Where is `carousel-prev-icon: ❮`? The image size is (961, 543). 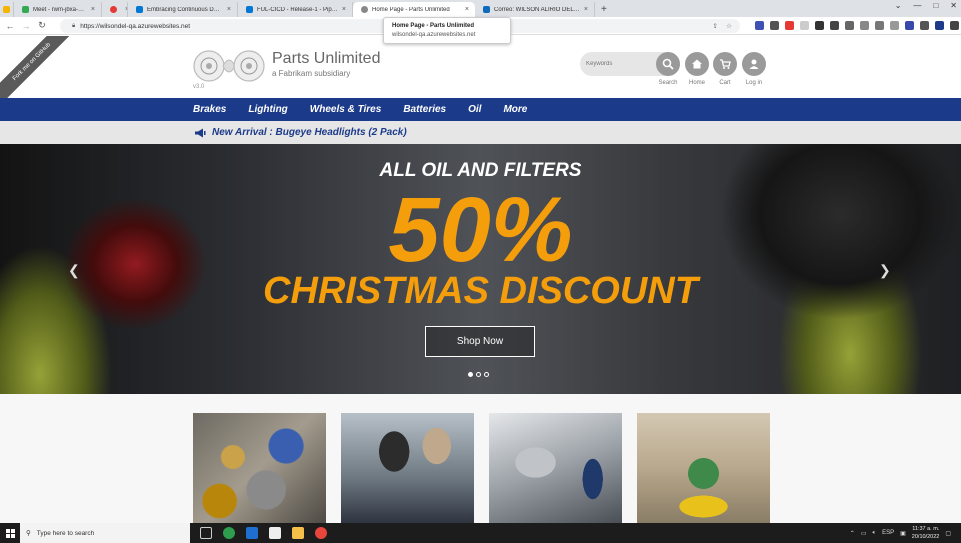
carousel-prev-icon: ❮ is located at coordinates (74, 270).